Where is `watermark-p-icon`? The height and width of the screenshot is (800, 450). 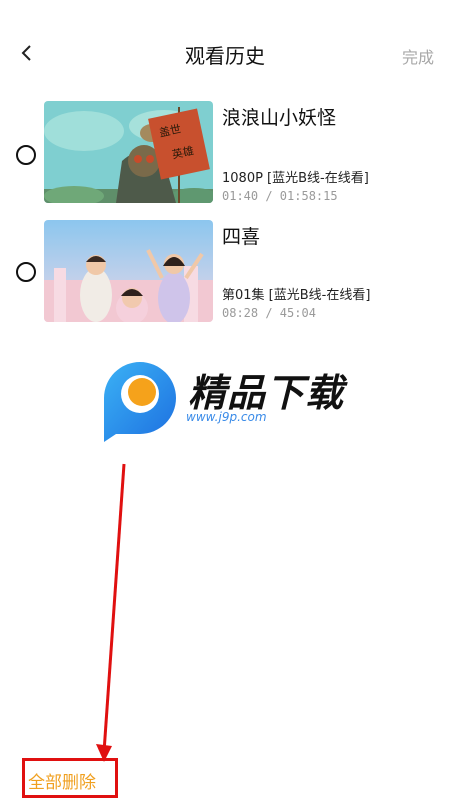 watermark-p-icon is located at coordinates (140, 402).